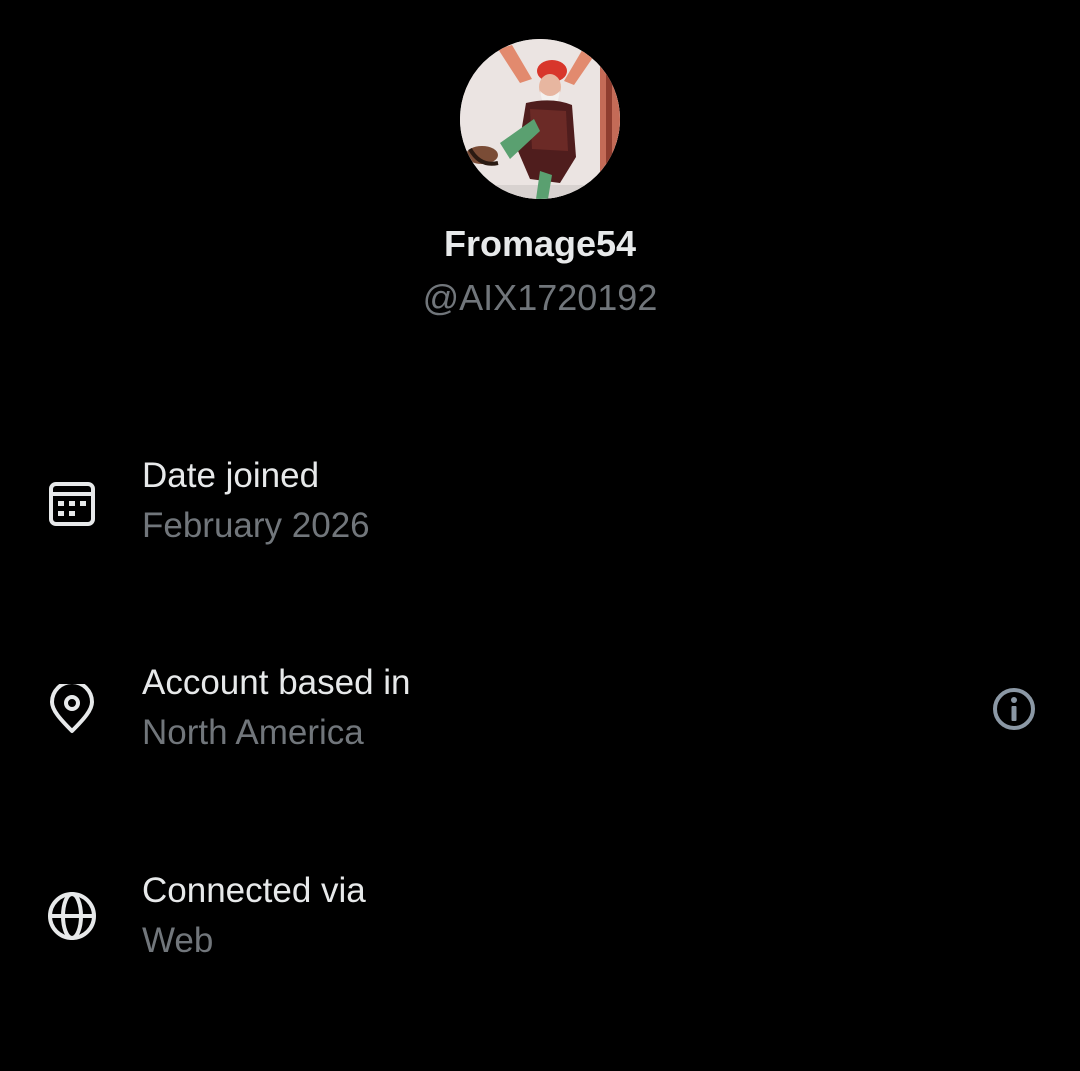 The width and height of the screenshot is (1080, 1071). I want to click on connected-via-value: Web, so click(178, 940).